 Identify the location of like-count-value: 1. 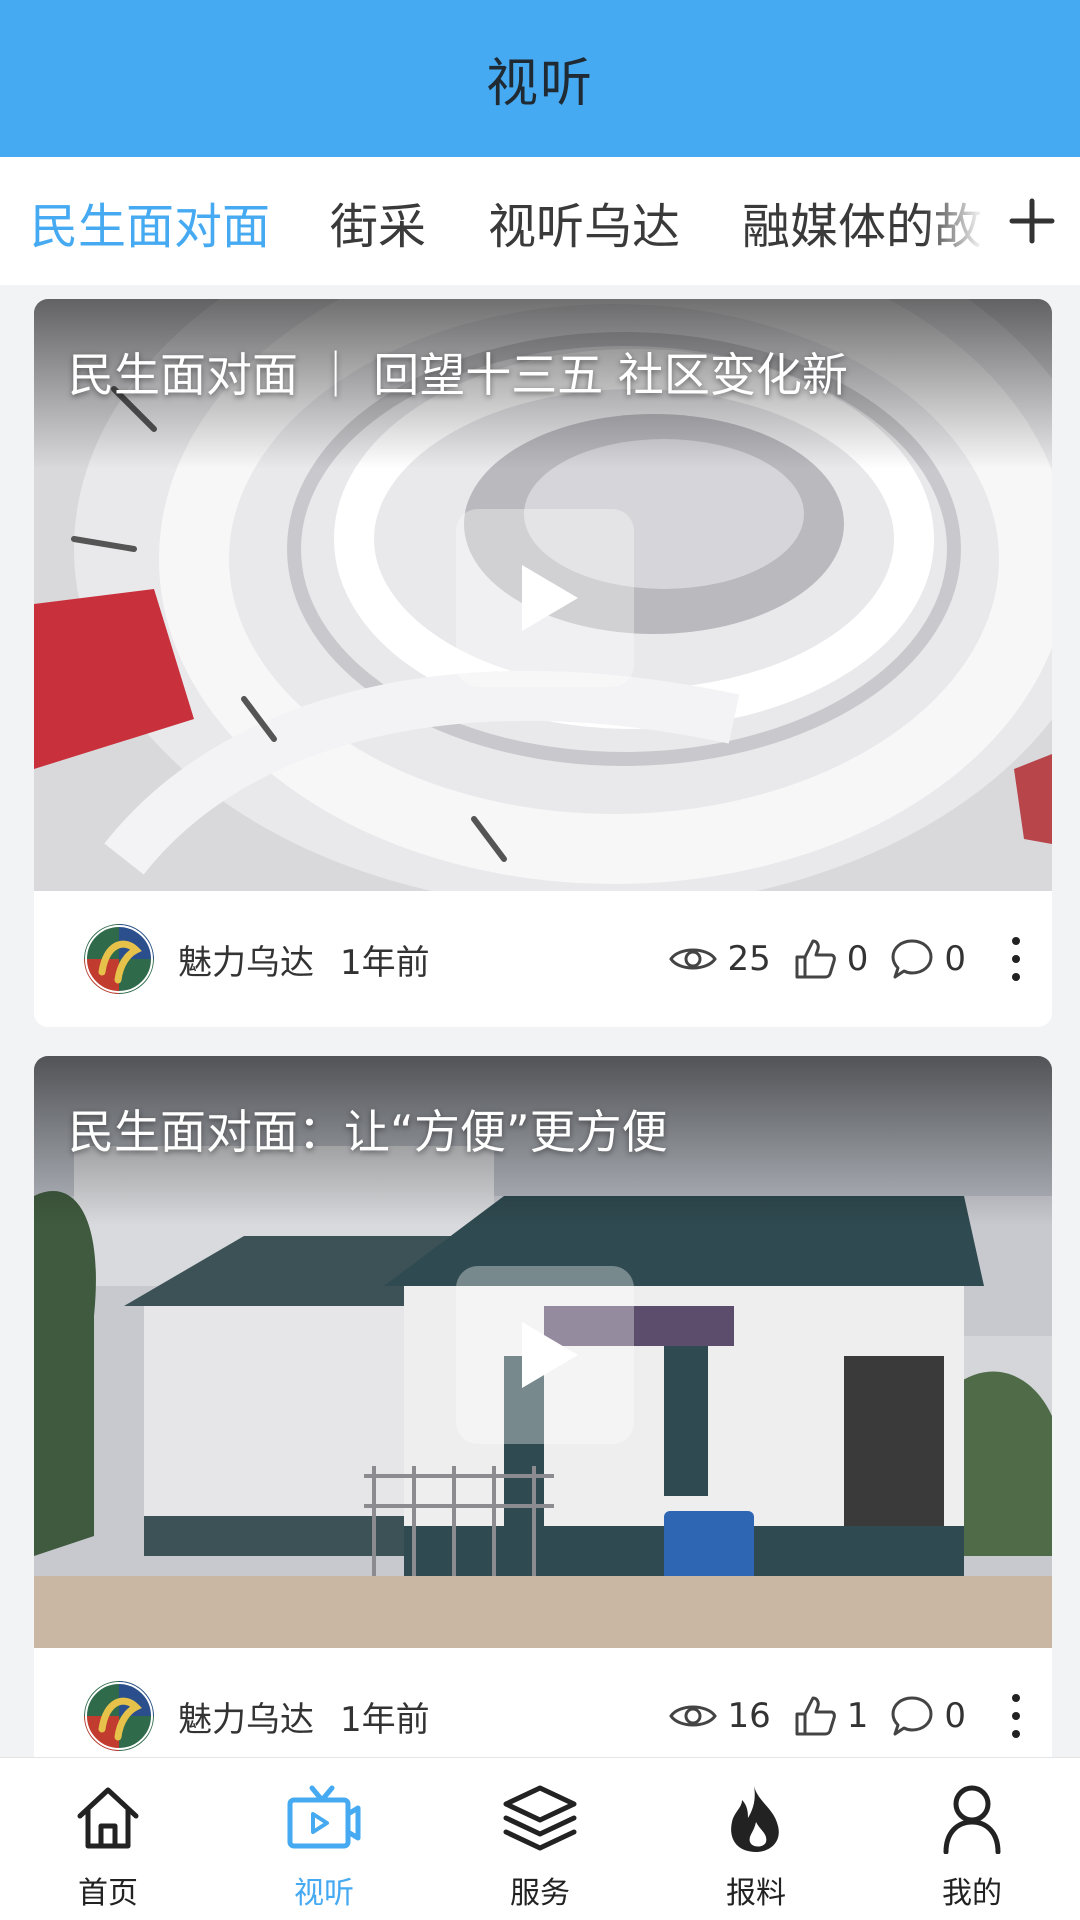
(857, 1716).